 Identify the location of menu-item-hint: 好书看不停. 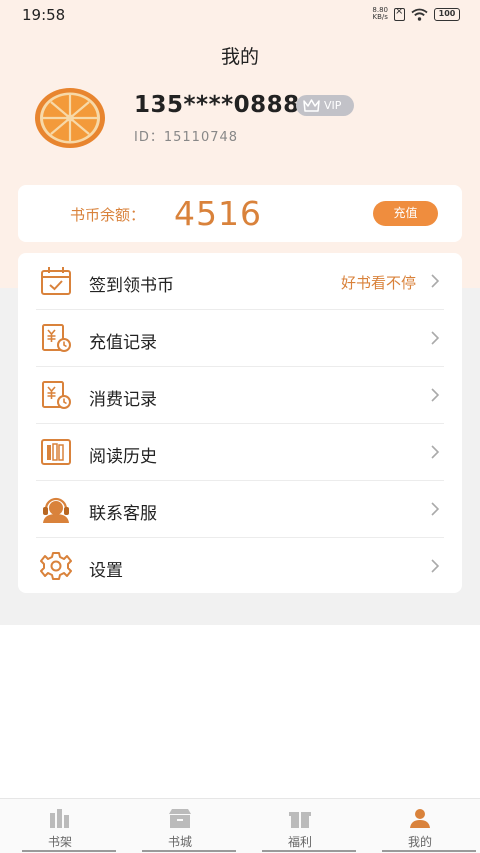
(378, 283).